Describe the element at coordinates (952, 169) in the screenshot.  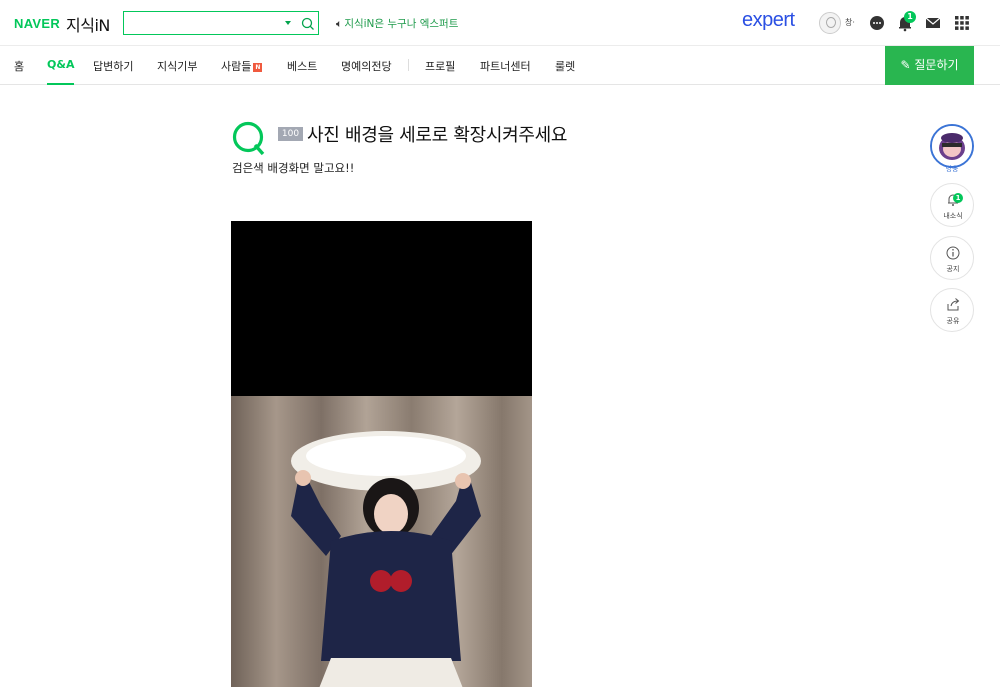
I see `profile-label: 영웅` at that location.